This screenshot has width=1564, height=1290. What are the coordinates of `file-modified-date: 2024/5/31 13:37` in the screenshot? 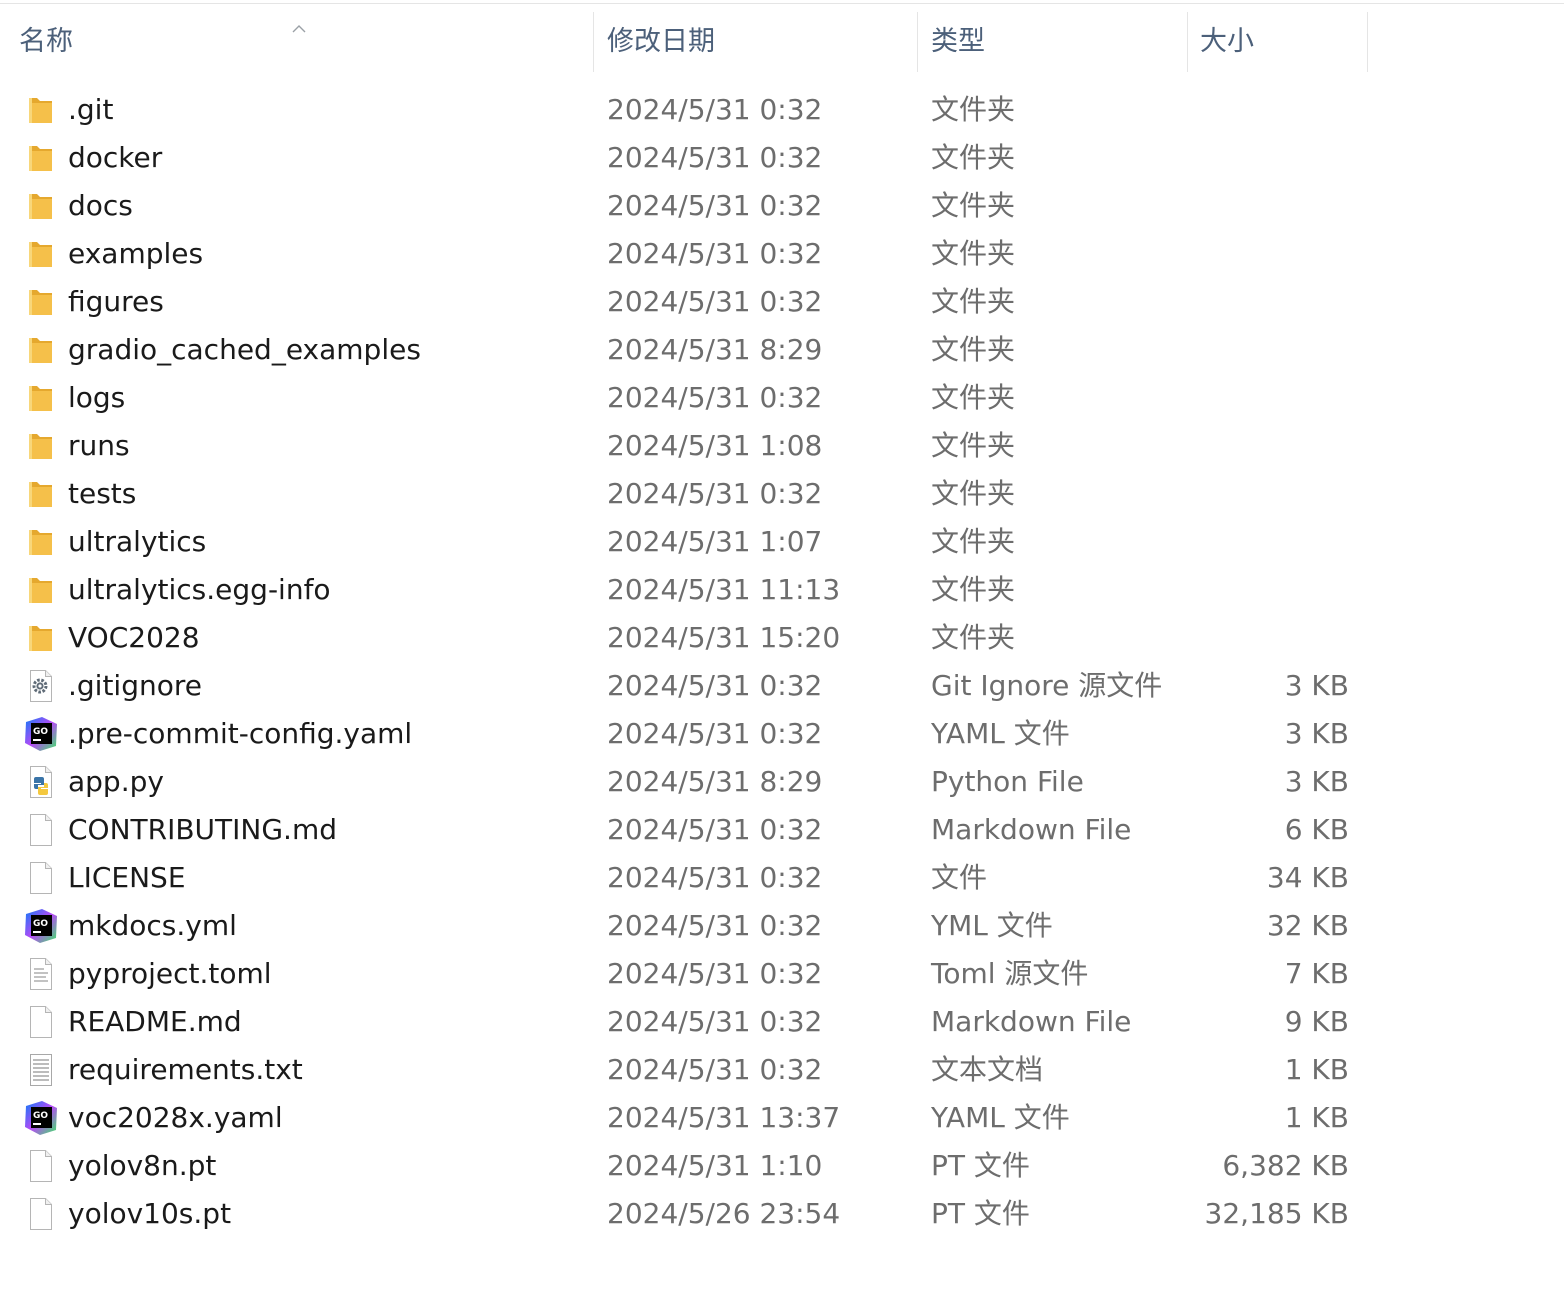 It's located at (724, 1117).